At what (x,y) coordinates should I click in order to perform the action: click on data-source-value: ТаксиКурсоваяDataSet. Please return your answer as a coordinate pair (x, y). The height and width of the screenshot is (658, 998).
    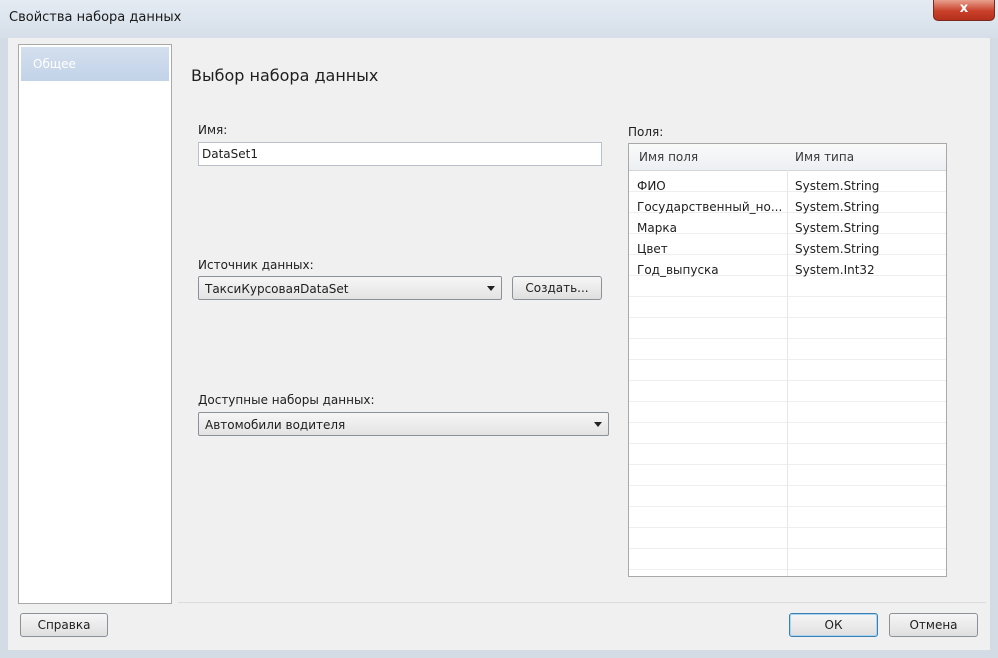
    Looking at the image, I should click on (277, 289).